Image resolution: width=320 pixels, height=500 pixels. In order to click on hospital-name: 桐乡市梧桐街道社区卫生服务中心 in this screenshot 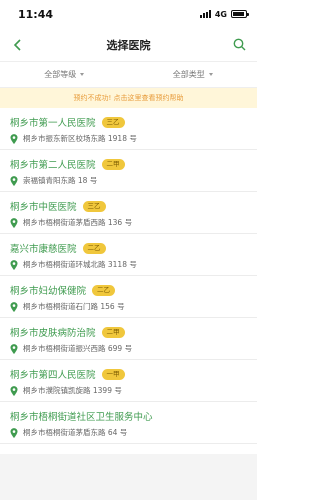, I will do `click(81, 417)`.